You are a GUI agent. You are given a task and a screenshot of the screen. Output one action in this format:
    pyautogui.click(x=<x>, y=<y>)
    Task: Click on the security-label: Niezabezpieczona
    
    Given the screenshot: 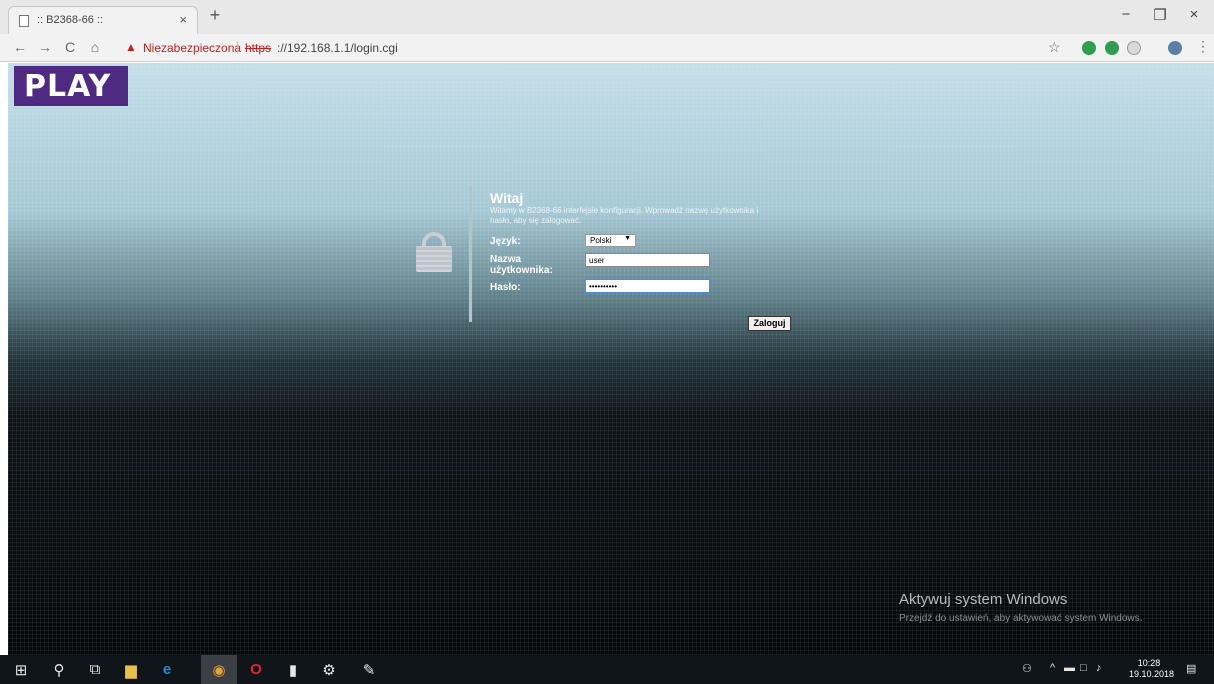 What is the action you would take?
    pyautogui.click(x=192, y=48)
    